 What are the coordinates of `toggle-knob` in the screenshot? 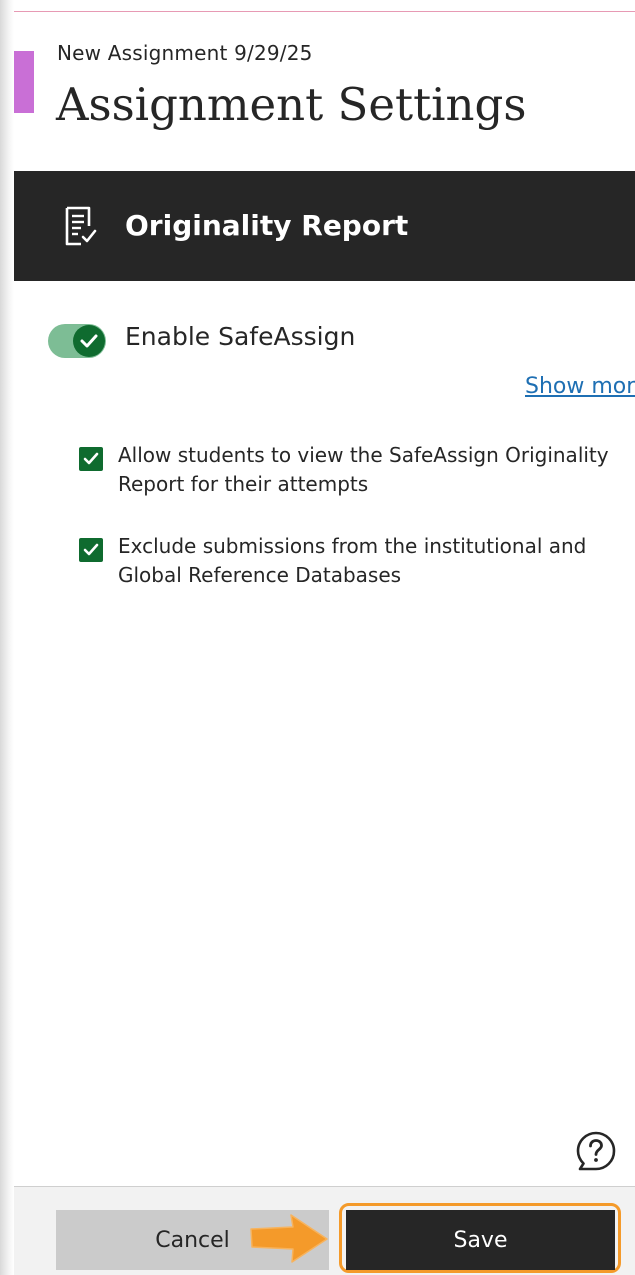 It's located at (89, 341).